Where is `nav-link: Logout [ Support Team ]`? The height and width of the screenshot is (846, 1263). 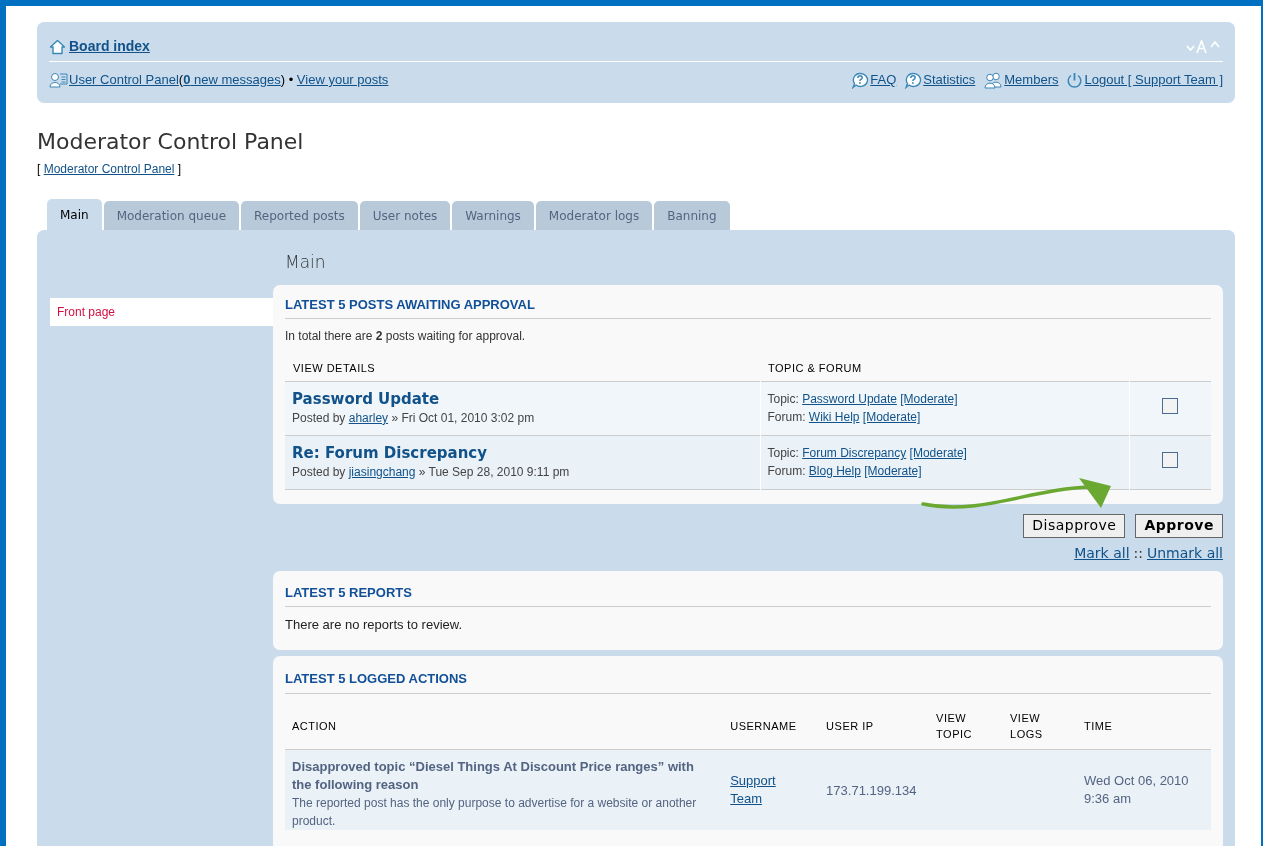 nav-link: Logout [ Support Team ] is located at coordinates (1153, 80).